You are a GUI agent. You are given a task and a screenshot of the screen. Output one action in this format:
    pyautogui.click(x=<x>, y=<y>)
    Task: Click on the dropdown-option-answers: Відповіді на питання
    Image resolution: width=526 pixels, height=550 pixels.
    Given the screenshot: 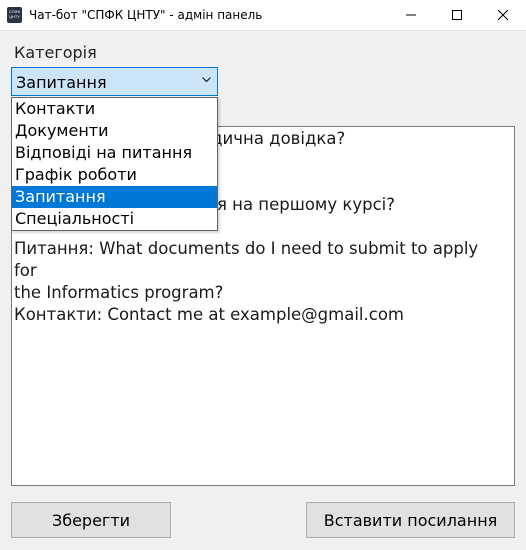 What is the action you would take?
    pyautogui.click(x=114, y=153)
    